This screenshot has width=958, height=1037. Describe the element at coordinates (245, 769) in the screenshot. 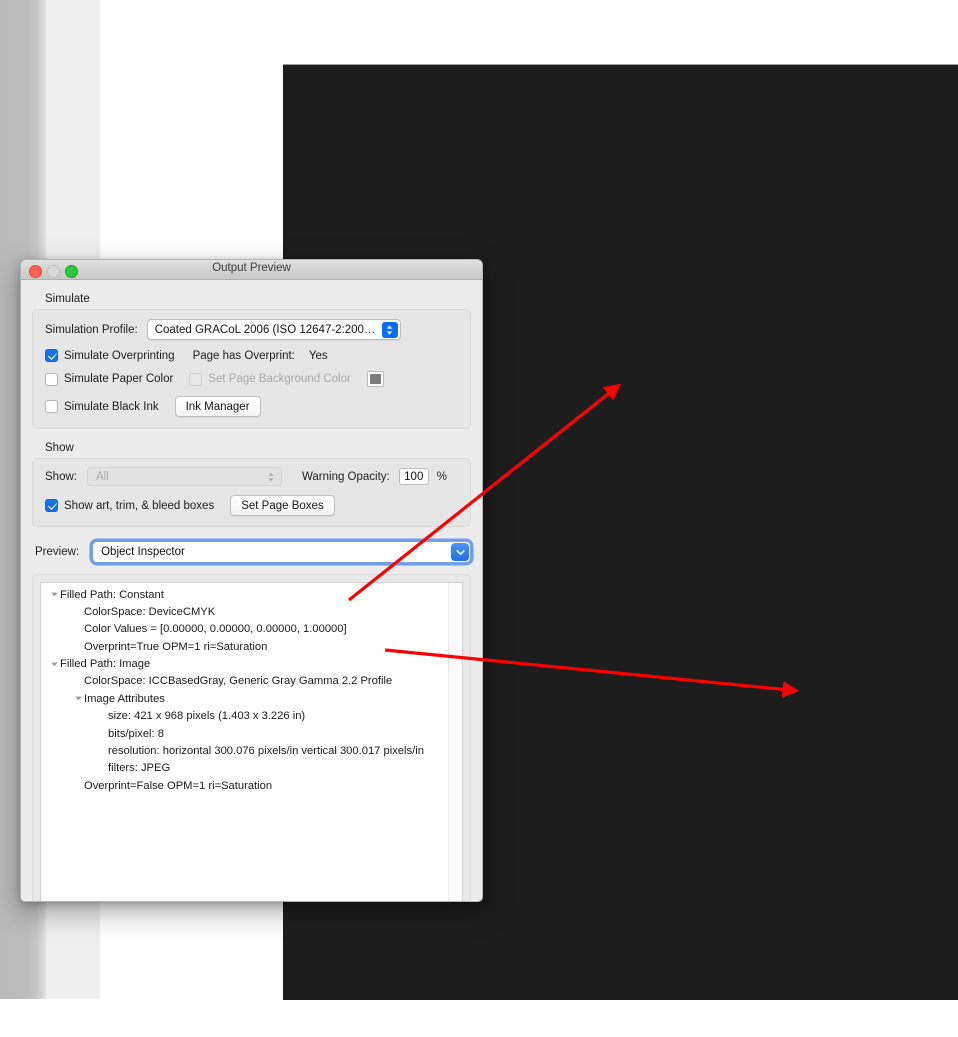

I see `object-inspector-row: filters: JPEG` at that location.